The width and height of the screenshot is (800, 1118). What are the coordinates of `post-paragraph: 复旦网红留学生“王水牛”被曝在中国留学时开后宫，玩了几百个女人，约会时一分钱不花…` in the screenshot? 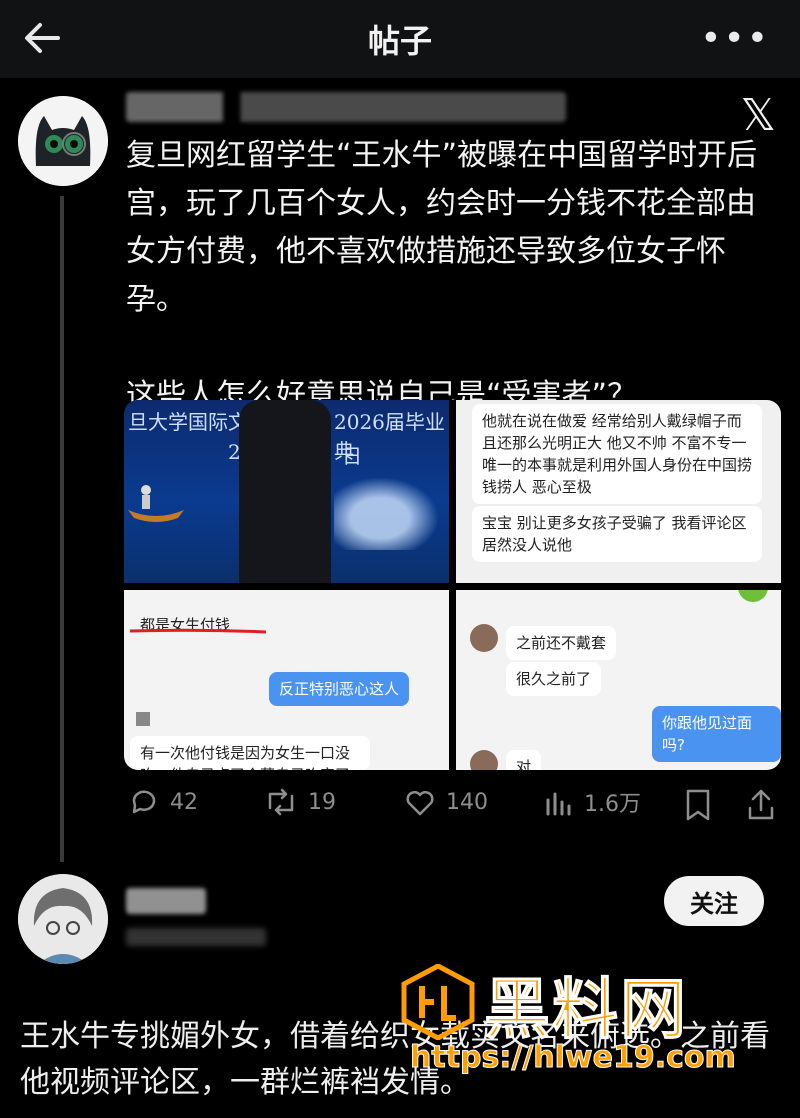 It's located at (442, 227).